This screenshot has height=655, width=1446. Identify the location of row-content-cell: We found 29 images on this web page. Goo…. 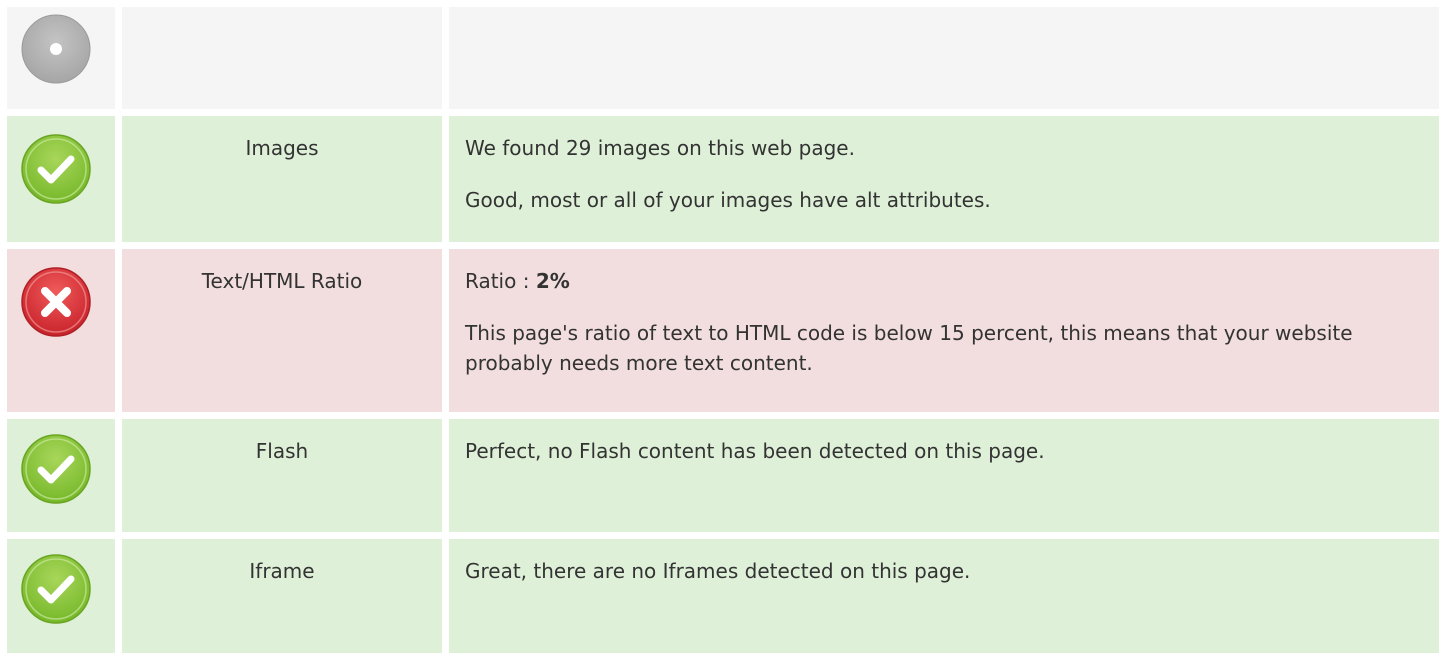
(944, 179).